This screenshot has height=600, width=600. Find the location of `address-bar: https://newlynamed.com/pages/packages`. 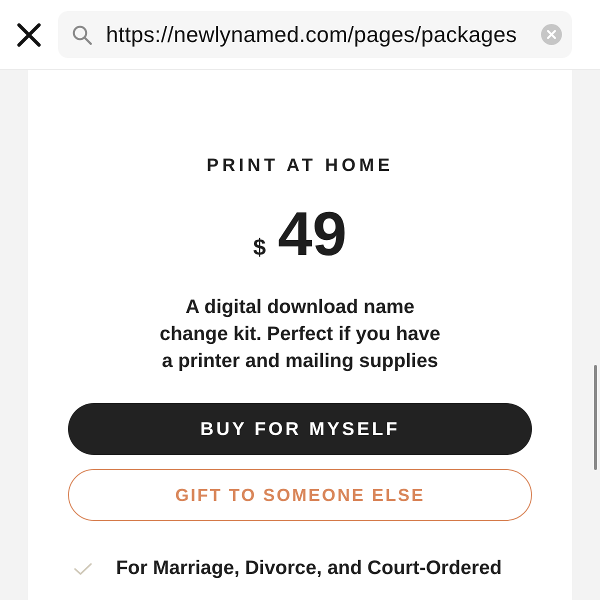

address-bar: https://newlynamed.com/pages/packages is located at coordinates (315, 34).